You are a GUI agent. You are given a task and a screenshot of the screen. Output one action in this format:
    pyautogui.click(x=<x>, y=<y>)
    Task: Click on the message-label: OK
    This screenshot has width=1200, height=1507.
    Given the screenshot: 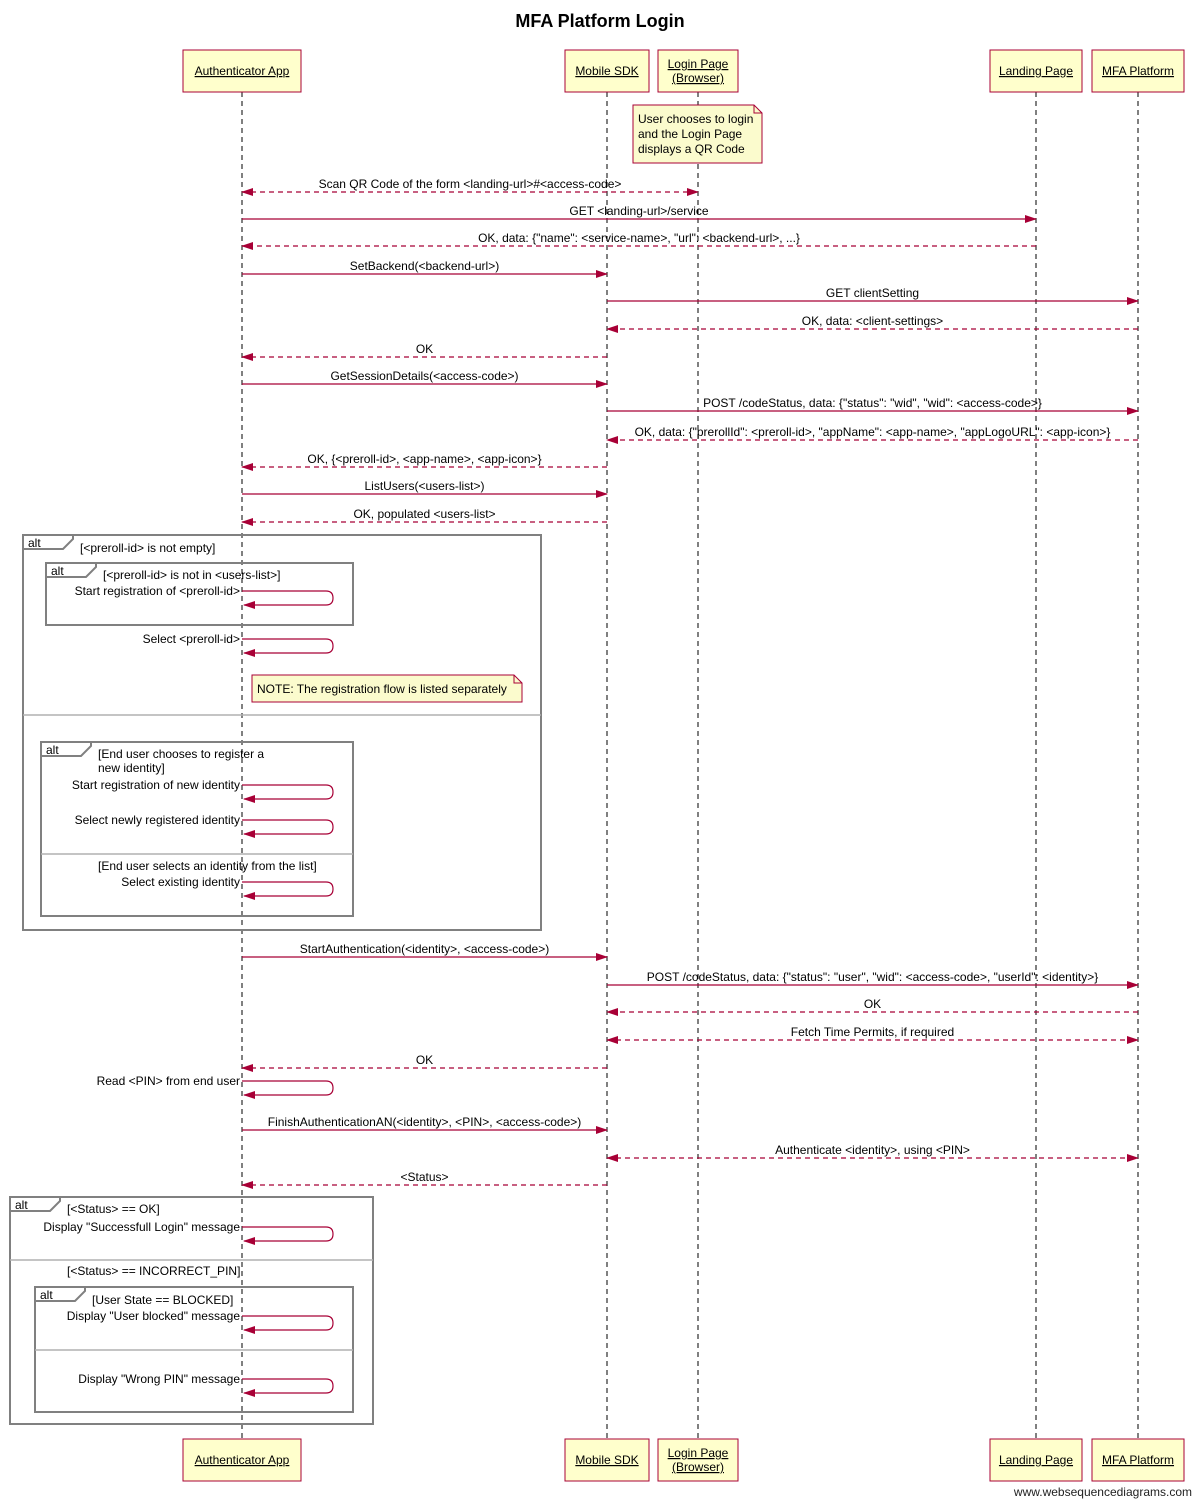 What is the action you would take?
    pyautogui.click(x=424, y=349)
    